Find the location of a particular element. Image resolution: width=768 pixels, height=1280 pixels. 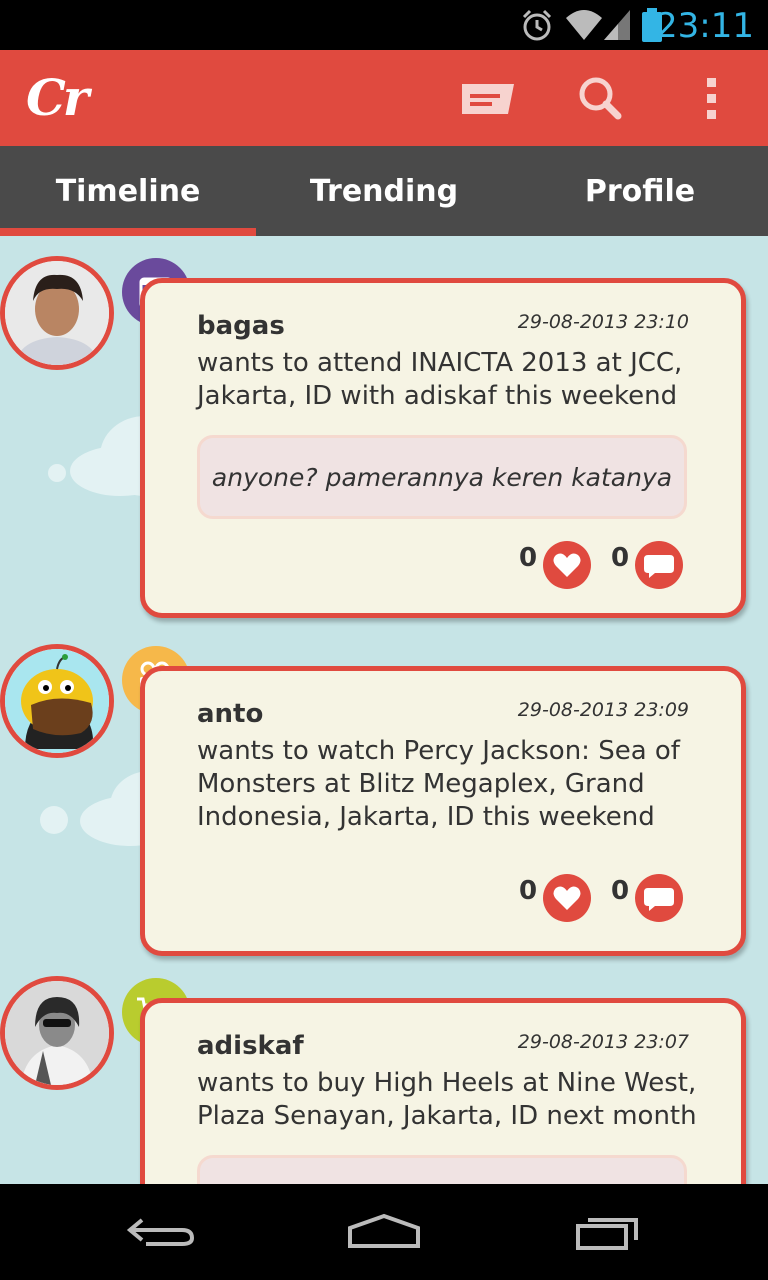

post-timestamp: 29-08-2013 23:09 is located at coordinates (603, 710).